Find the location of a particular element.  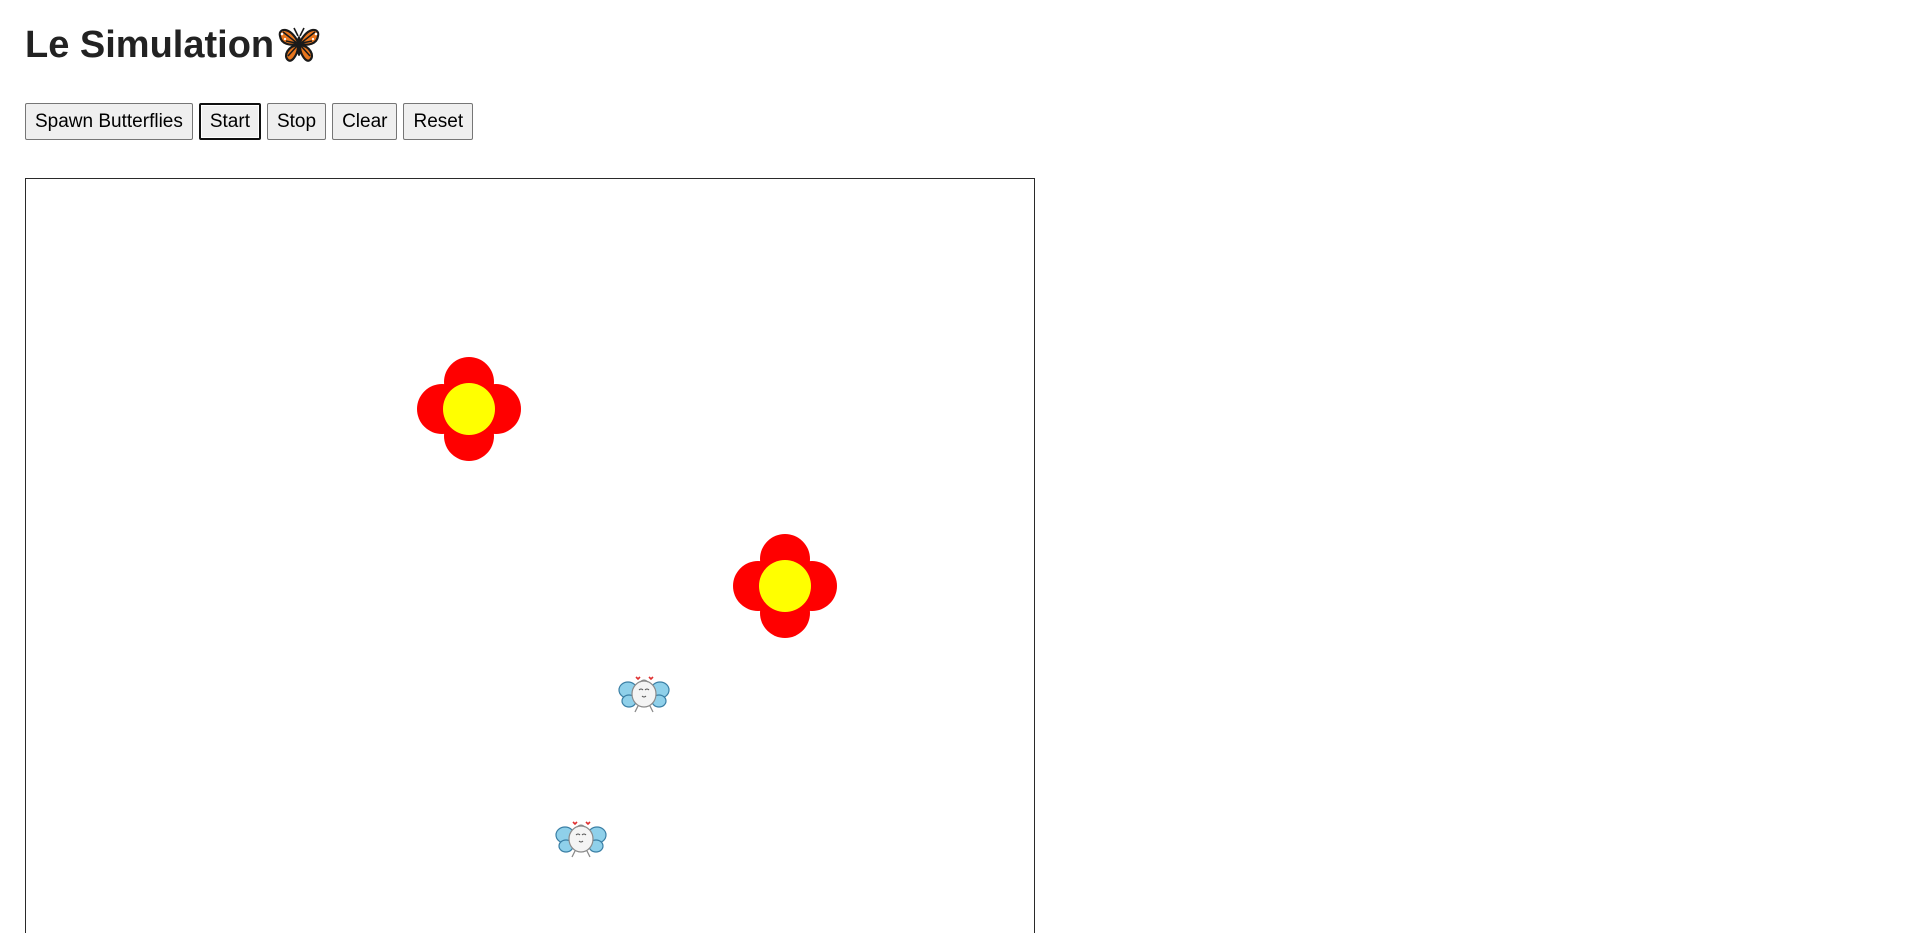

stop-button: Stop is located at coordinates (296, 121).